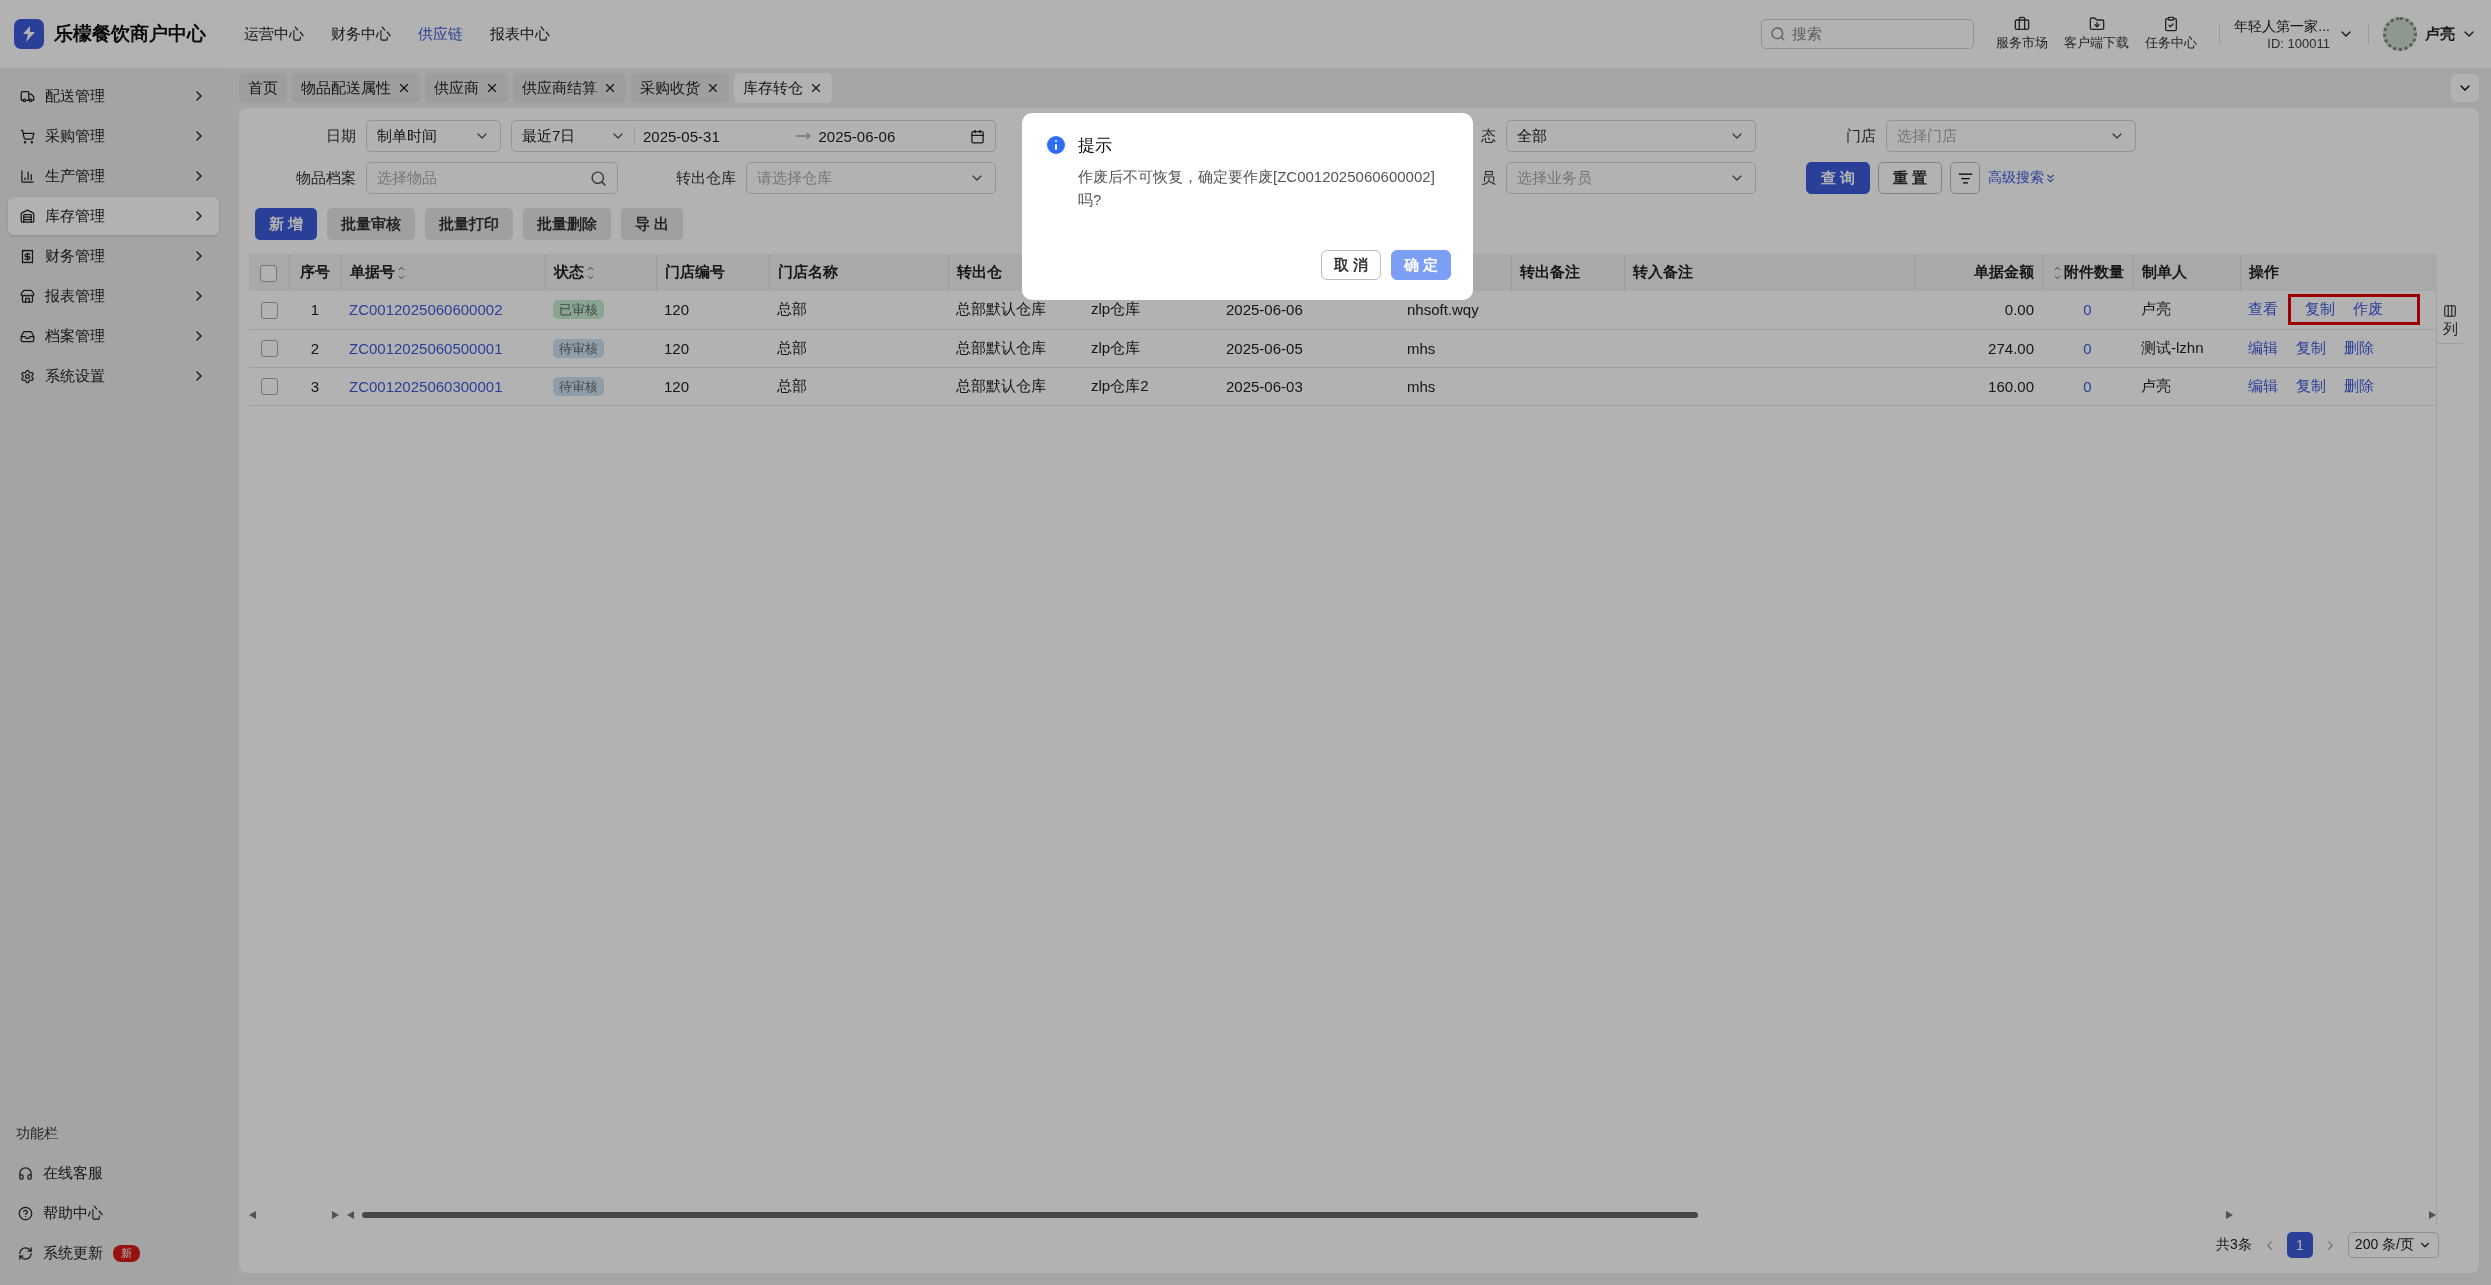 The height and width of the screenshot is (1285, 2491). I want to click on column-header: 门店编号, so click(694, 271).